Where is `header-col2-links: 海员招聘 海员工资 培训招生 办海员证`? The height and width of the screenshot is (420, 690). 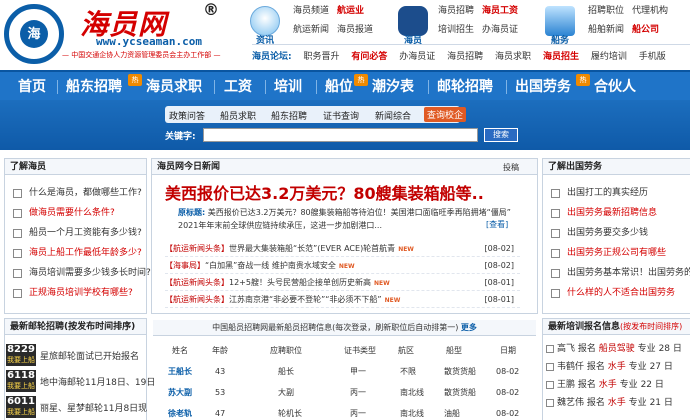 header-col2-links: 海员招聘 海员工资 培训招生 办海员证 is located at coordinates (482, 21).